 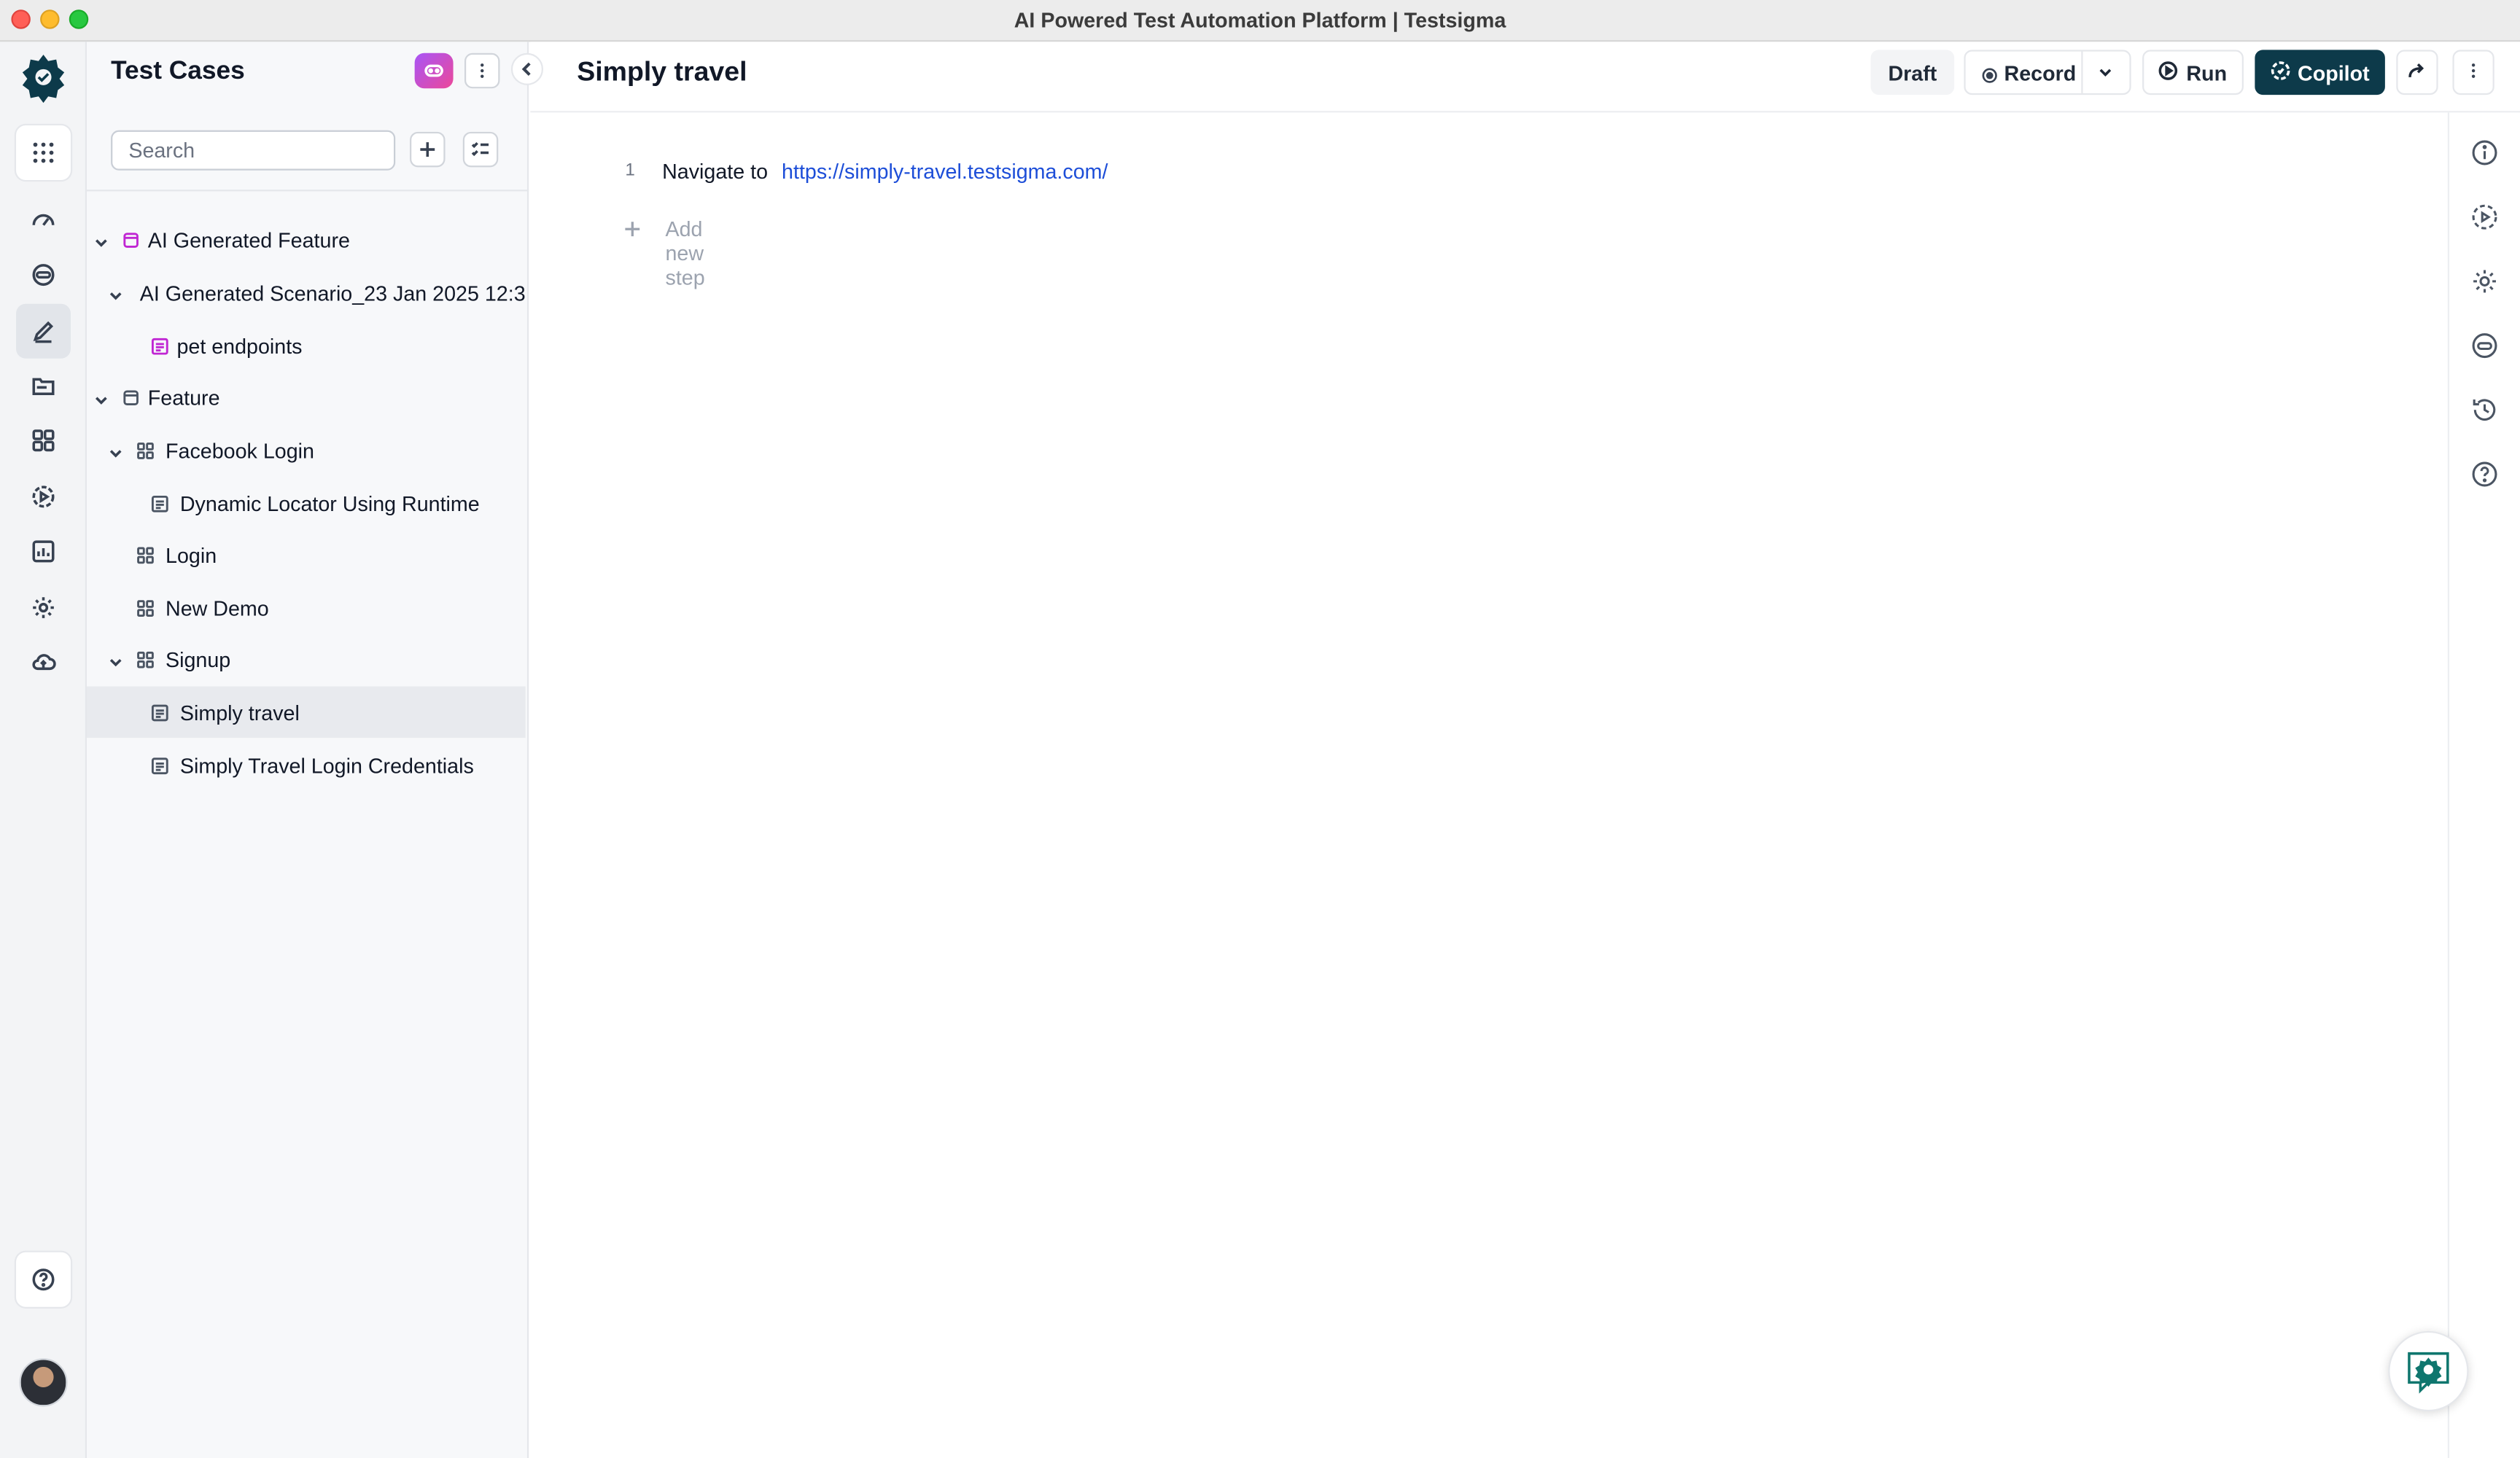 I want to click on more-options-button, so click(x=2473, y=72).